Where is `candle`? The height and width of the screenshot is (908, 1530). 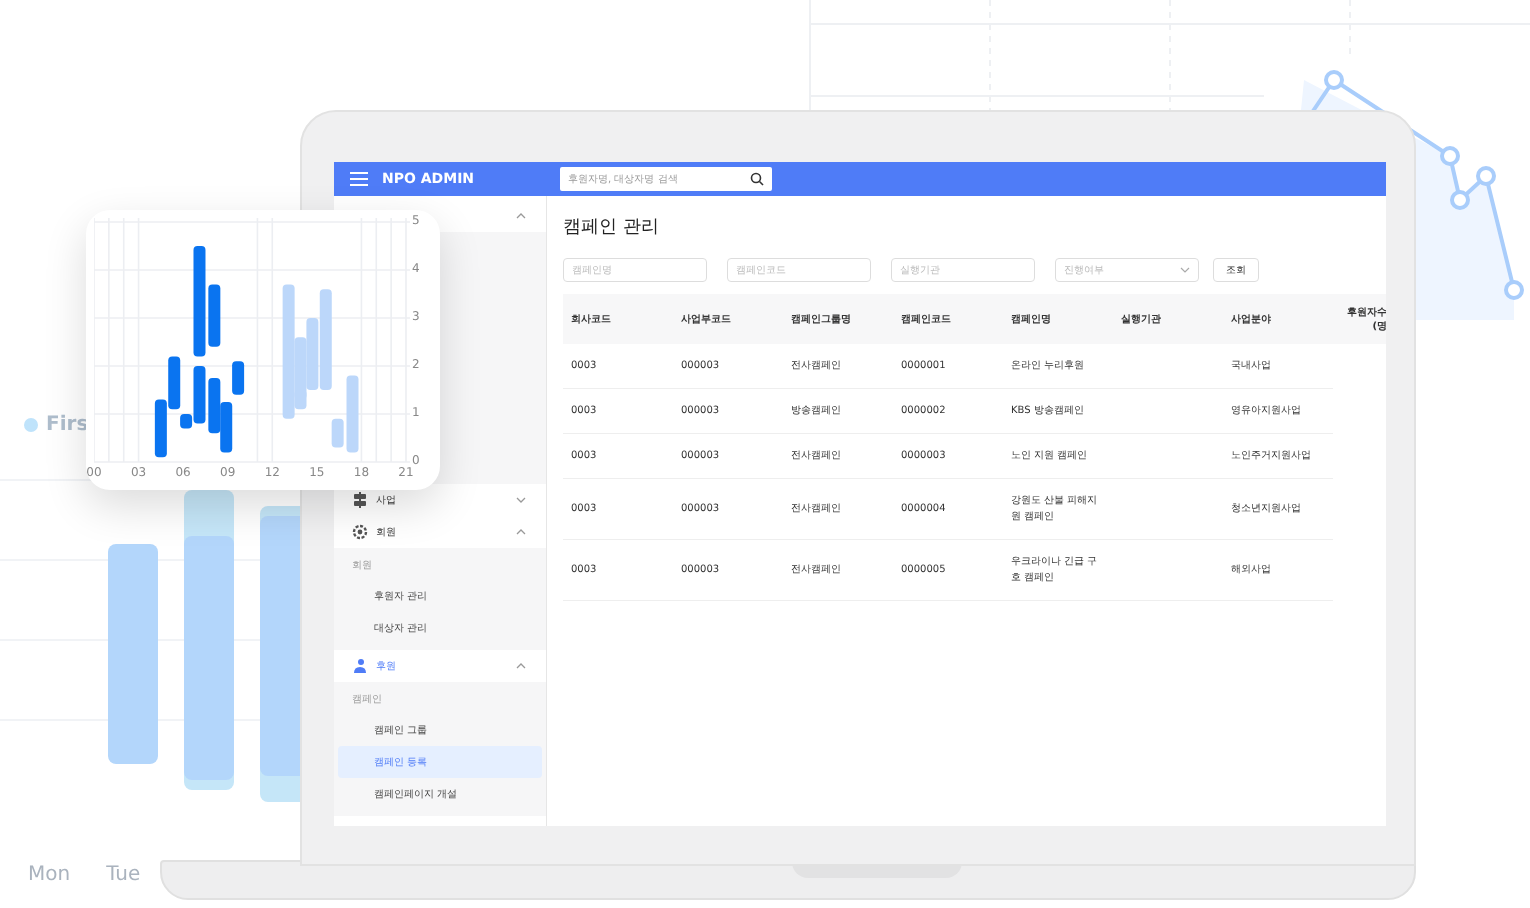
candle is located at coordinates (238, 378).